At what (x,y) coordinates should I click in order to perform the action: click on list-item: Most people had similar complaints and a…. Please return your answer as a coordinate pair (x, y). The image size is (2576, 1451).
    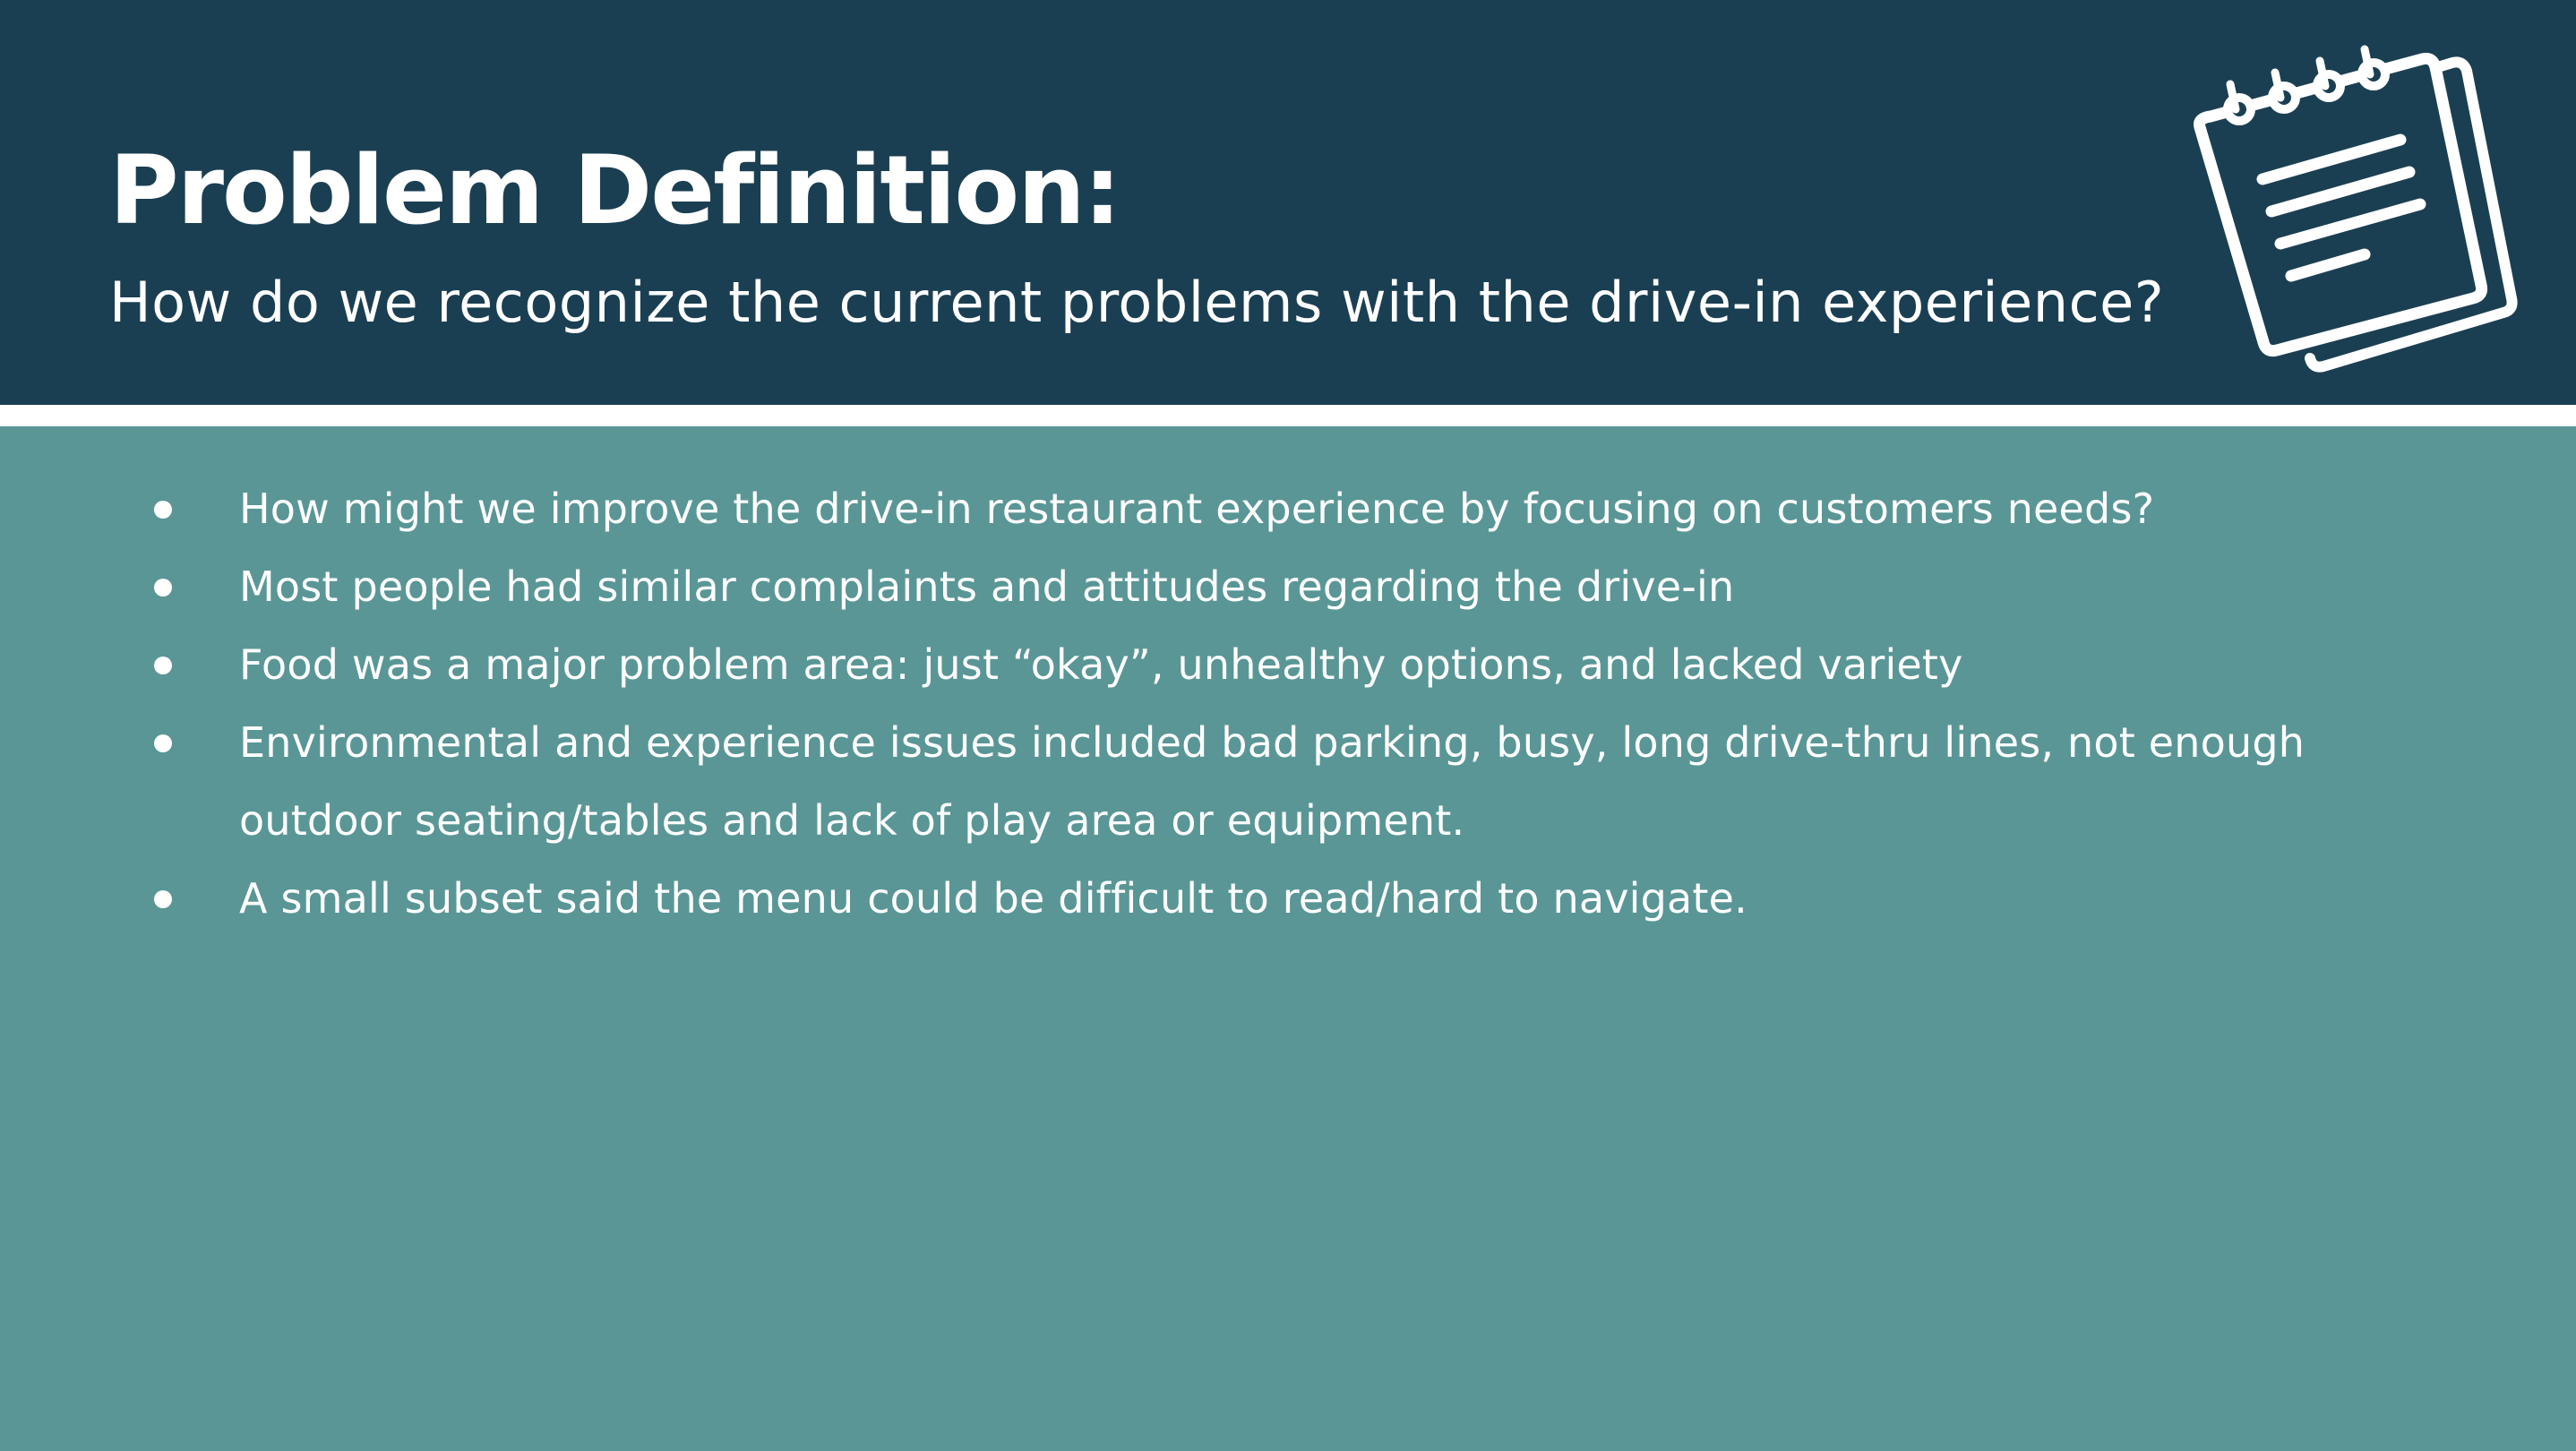
    Looking at the image, I should click on (1289, 587).